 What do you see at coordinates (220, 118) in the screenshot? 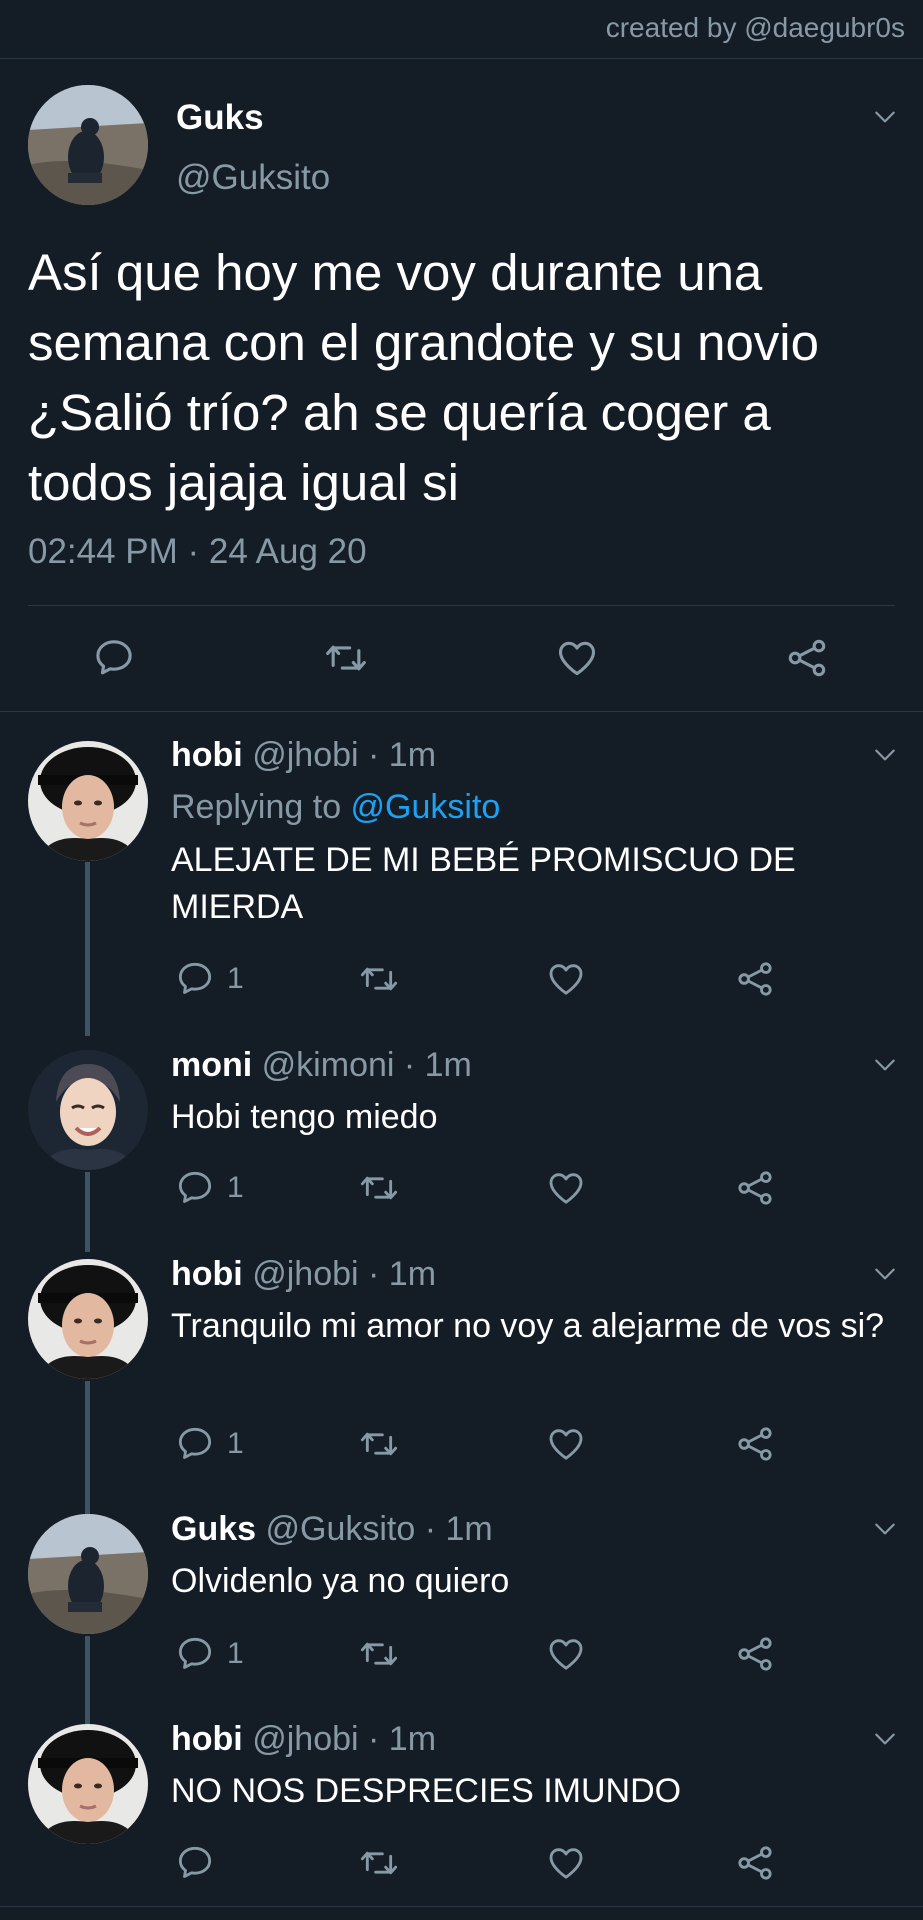
I see `main-tweet-name: Guks` at bounding box center [220, 118].